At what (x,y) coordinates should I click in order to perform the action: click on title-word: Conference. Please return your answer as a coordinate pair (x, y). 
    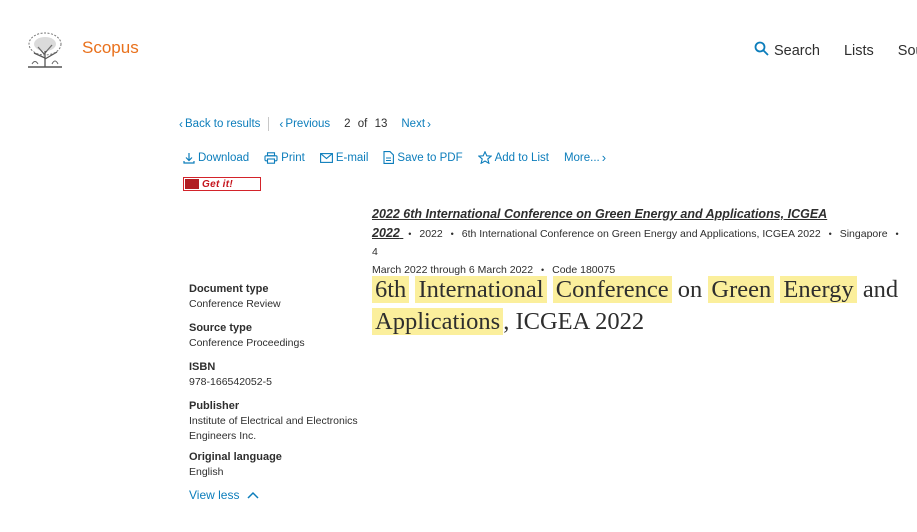
    Looking at the image, I should click on (612, 289).